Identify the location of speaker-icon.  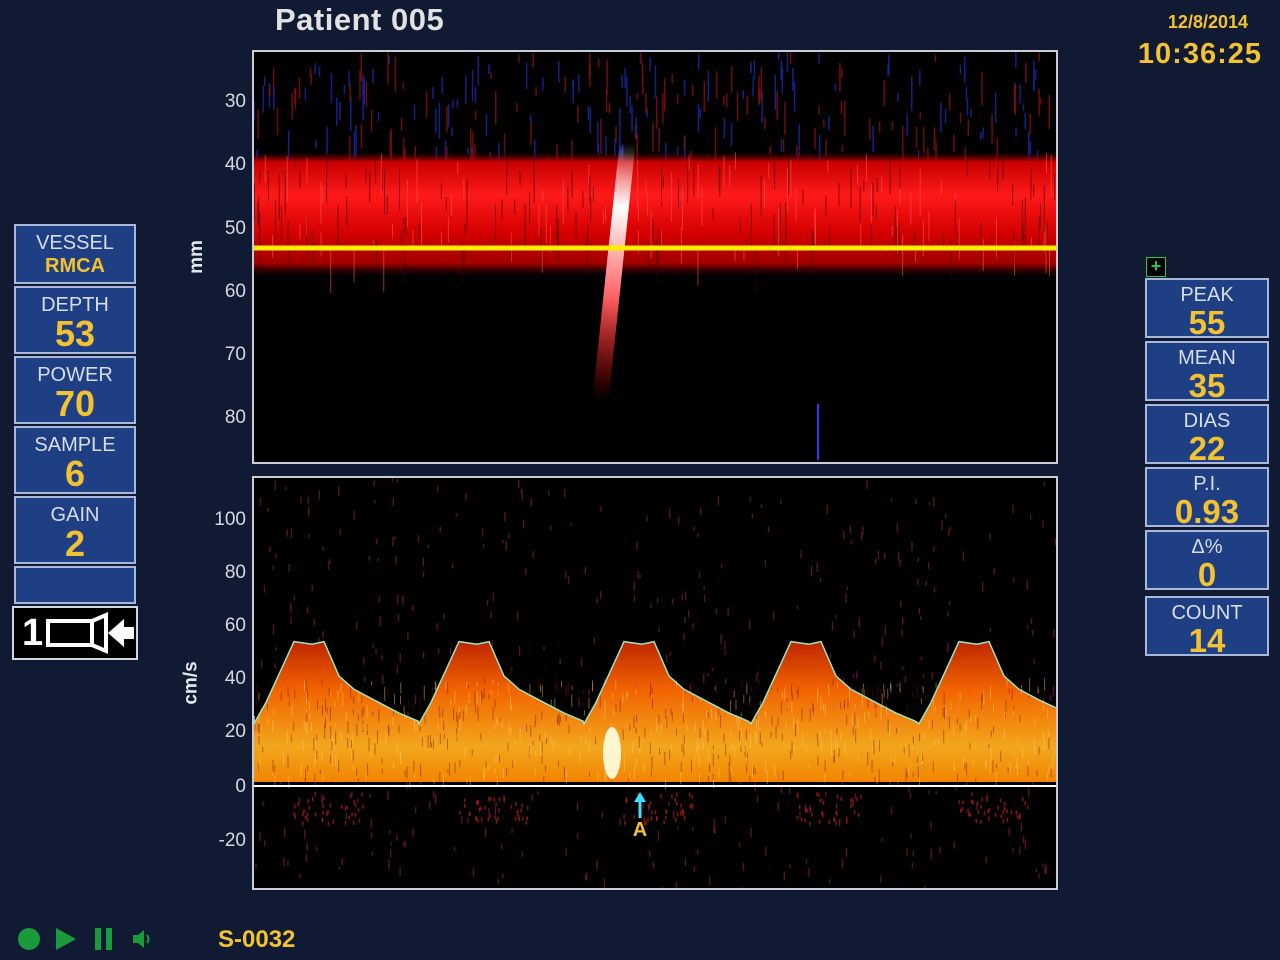
(142, 939).